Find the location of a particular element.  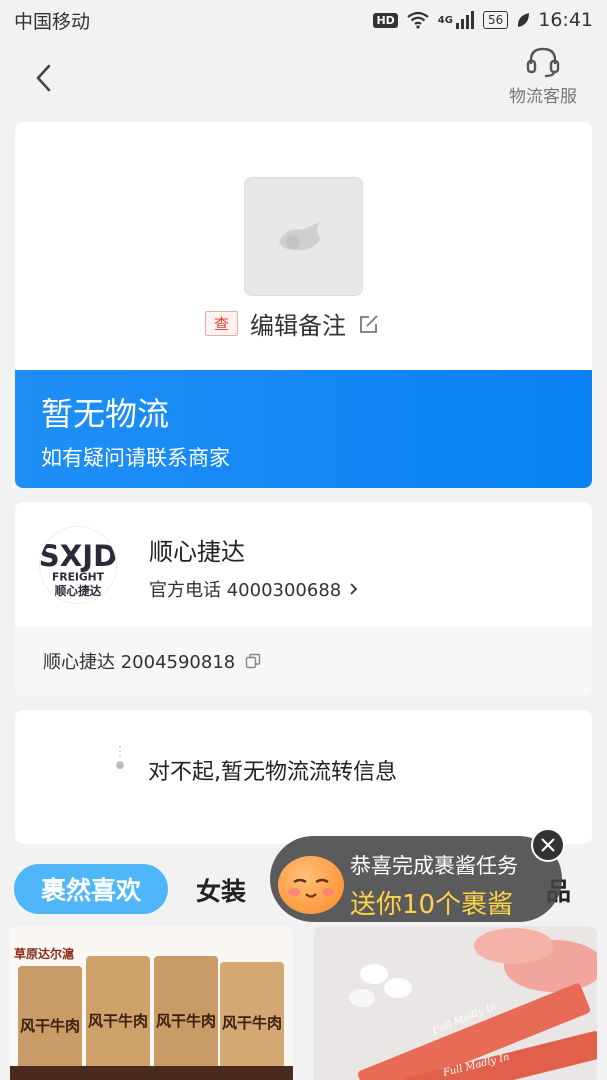

close-icon is located at coordinates (548, 845).